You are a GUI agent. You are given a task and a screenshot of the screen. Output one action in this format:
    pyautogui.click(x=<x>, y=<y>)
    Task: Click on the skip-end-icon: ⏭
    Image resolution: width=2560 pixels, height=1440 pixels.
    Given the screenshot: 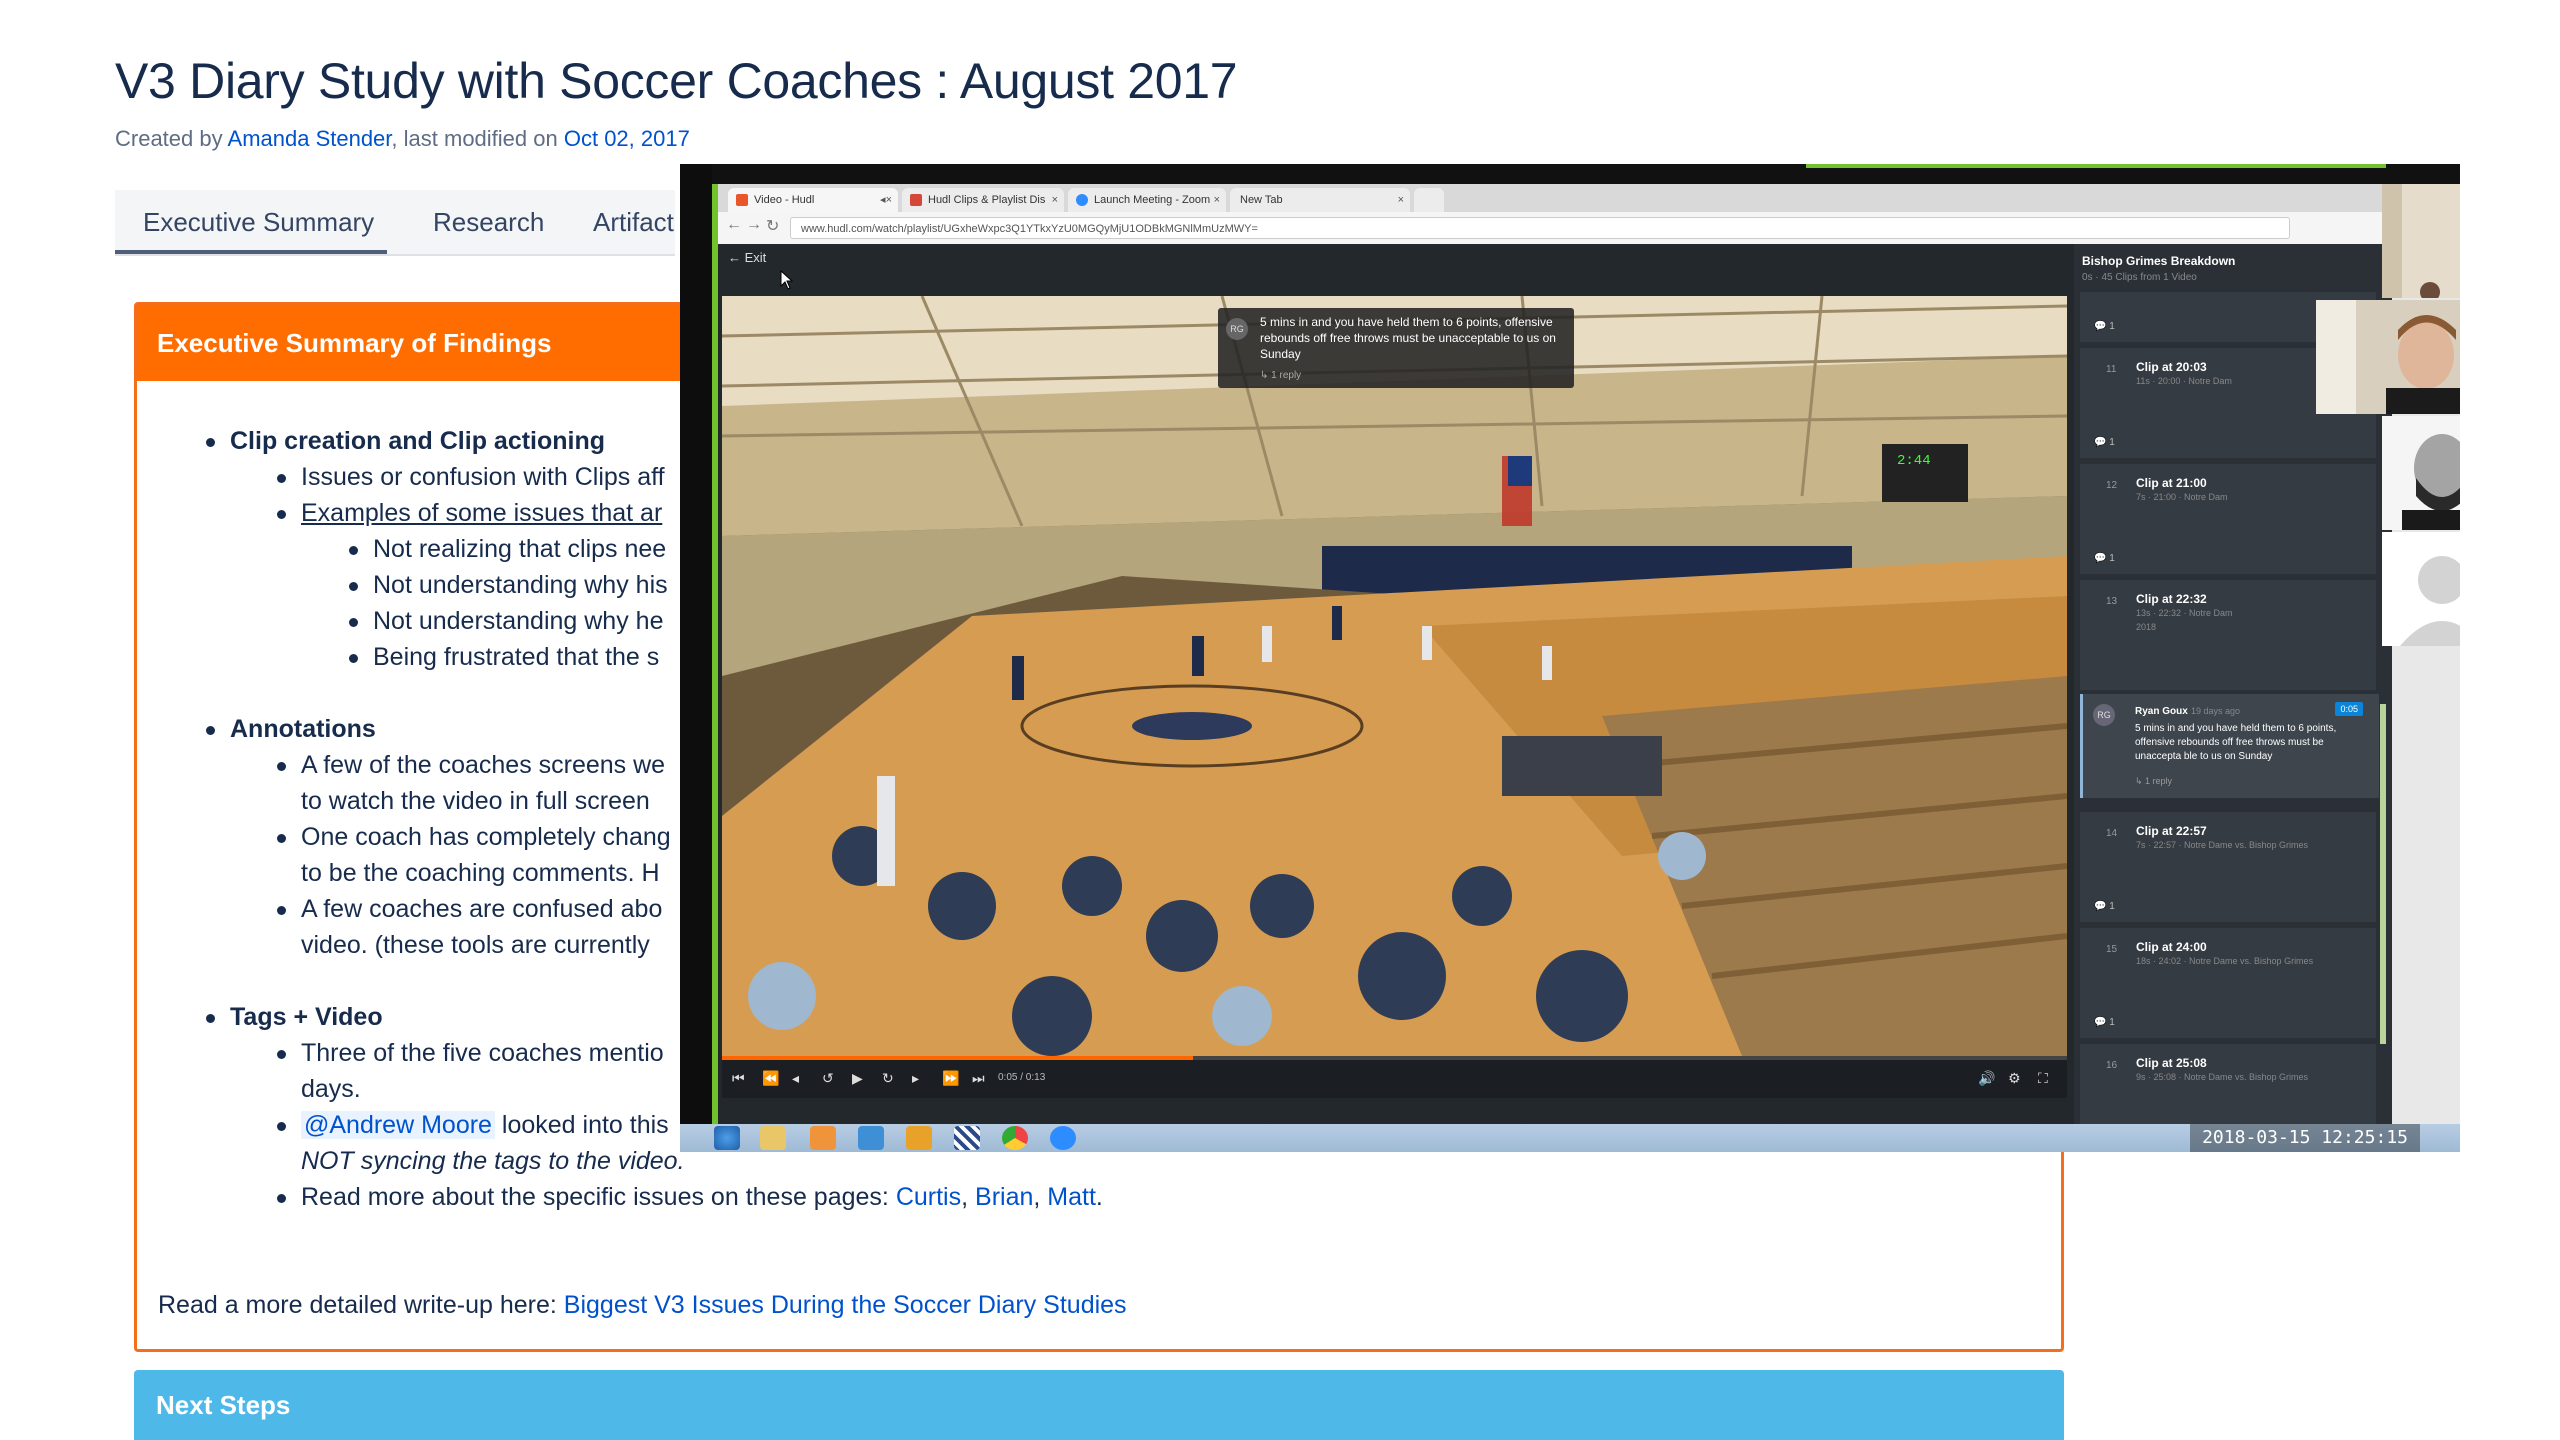 What is the action you would take?
    pyautogui.click(x=978, y=1078)
    